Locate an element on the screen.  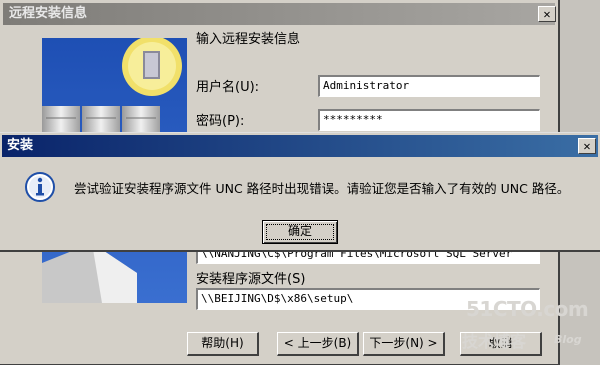
dialog-titlebar: 安装 is located at coordinates (300, 146).